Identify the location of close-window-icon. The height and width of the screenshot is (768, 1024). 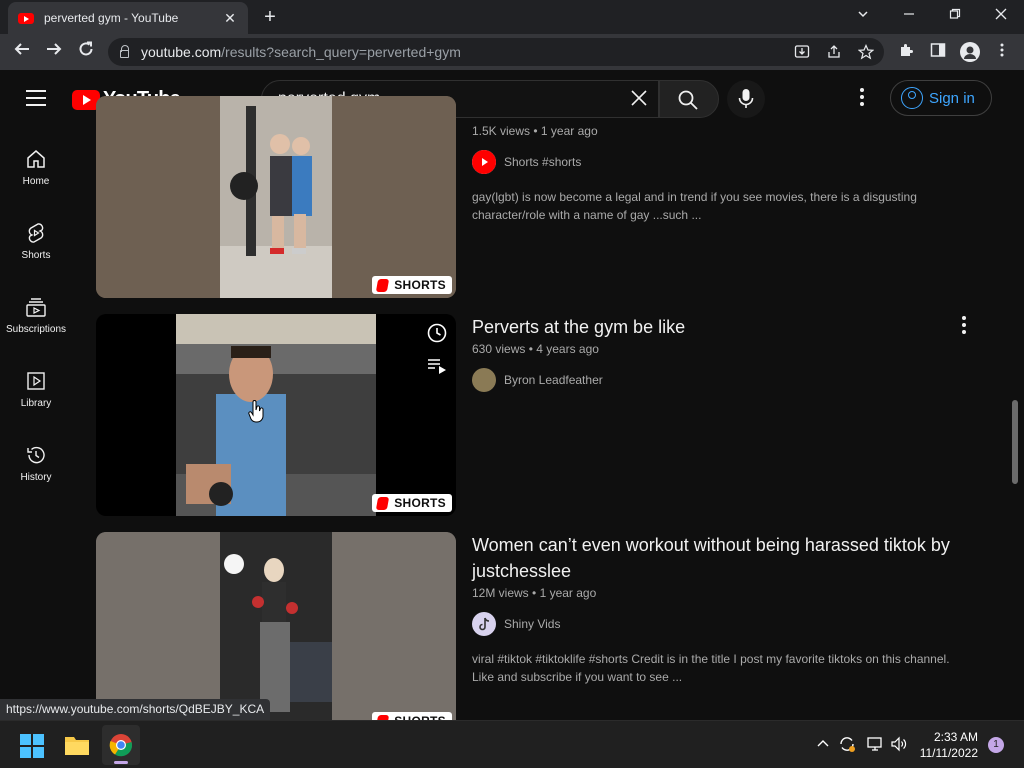
(1001, 15).